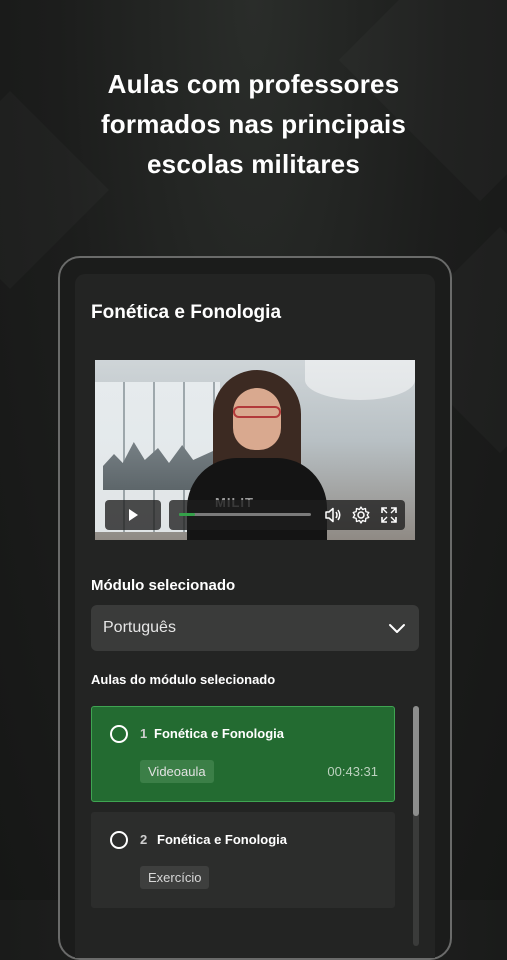 This screenshot has width=507, height=960. What do you see at coordinates (397, 628) in the screenshot?
I see `chevron-down-icon` at bounding box center [397, 628].